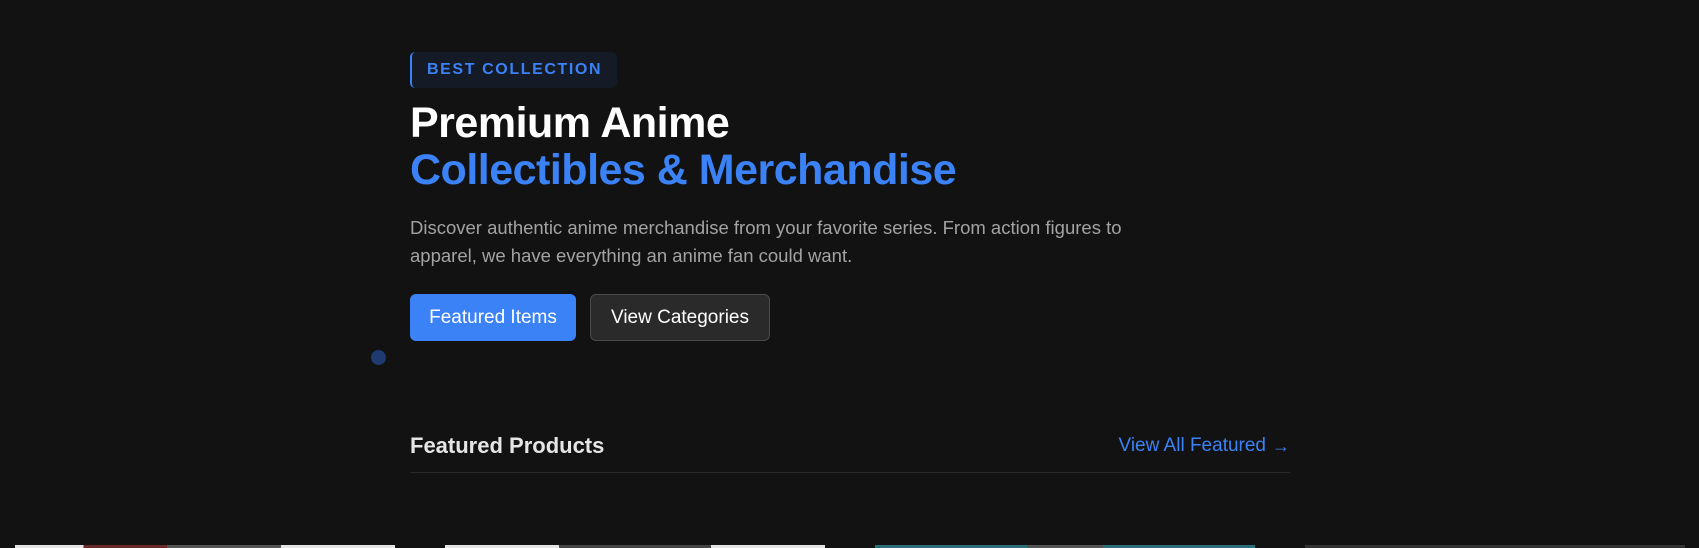  Describe the element at coordinates (378, 357) in the screenshot. I see `carousel-indicator-dot` at that location.